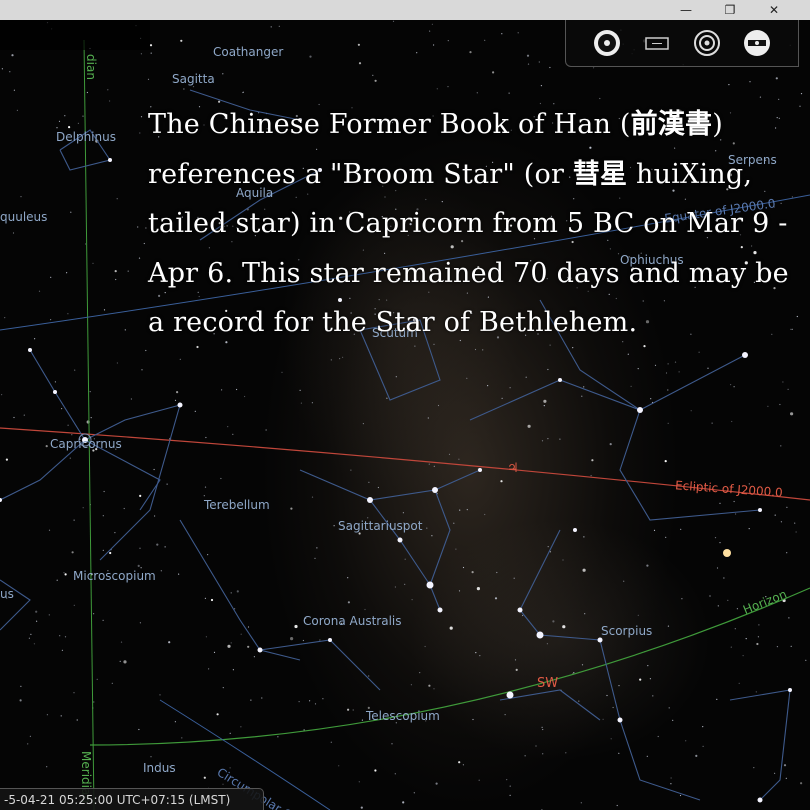 This screenshot has height=810, width=810. What do you see at coordinates (686, 10) in the screenshot?
I see `minimize-button: —` at bounding box center [686, 10].